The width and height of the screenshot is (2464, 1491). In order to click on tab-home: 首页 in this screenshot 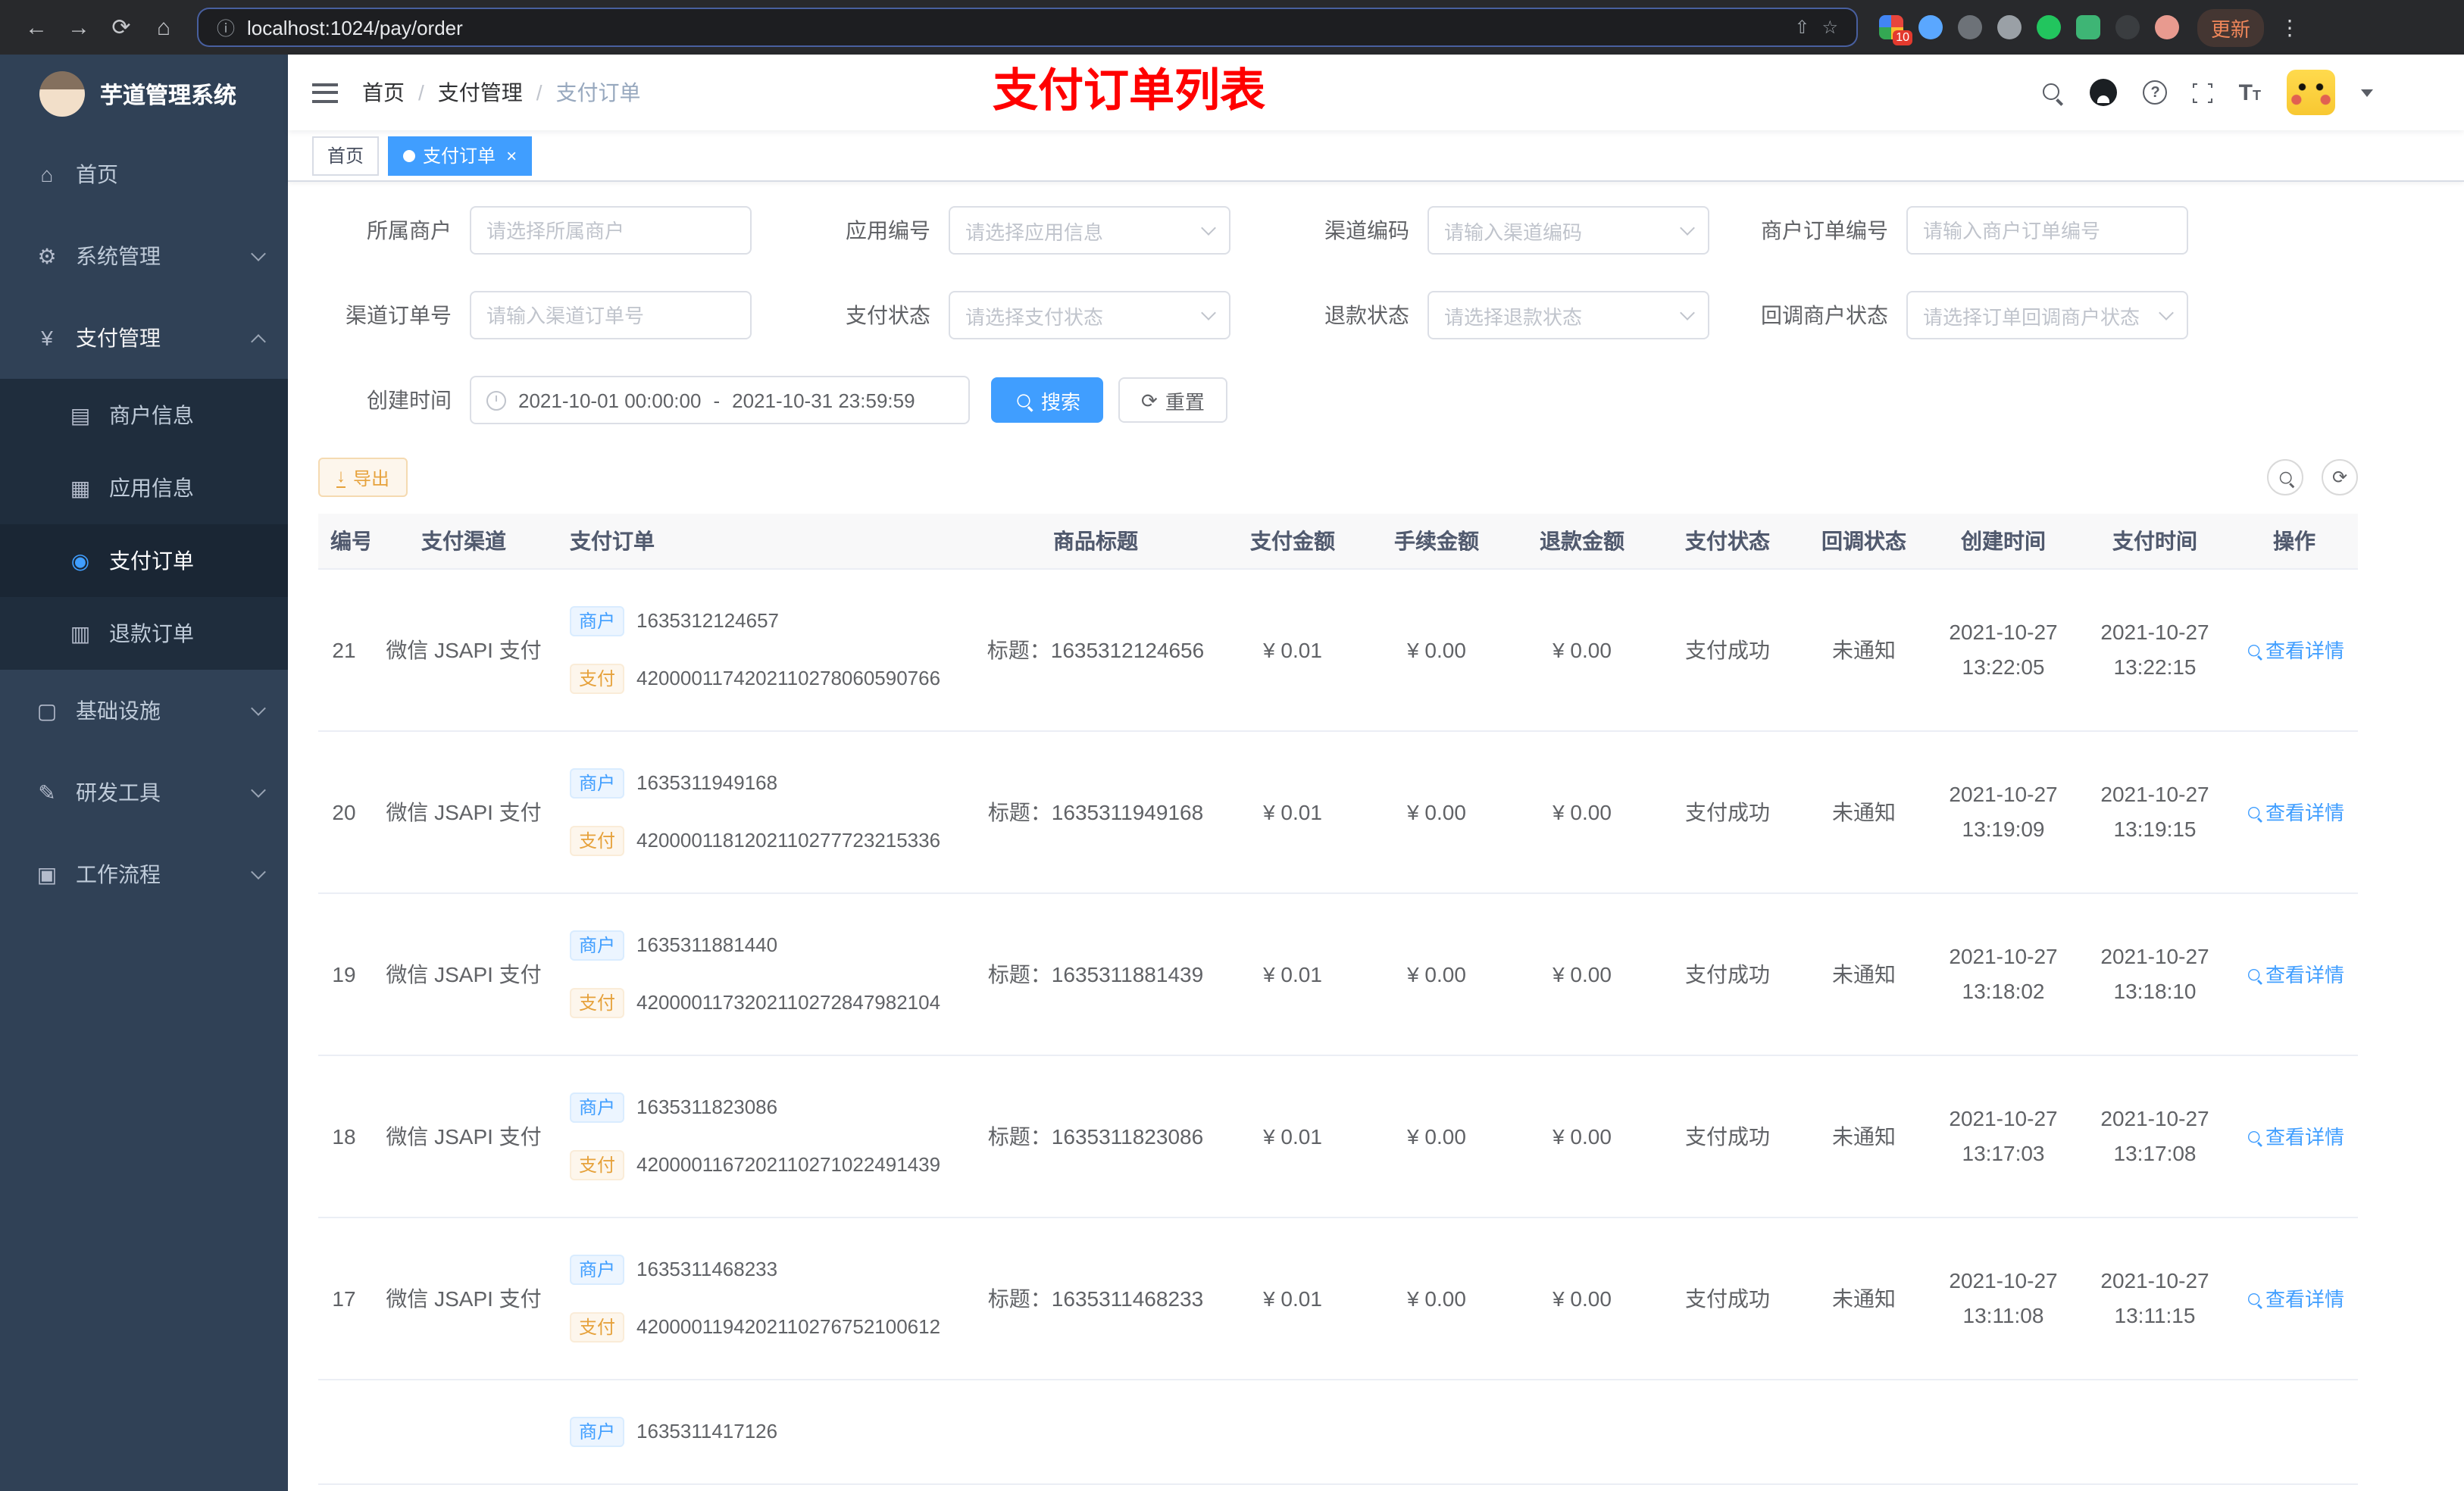, I will do `click(346, 155)`.